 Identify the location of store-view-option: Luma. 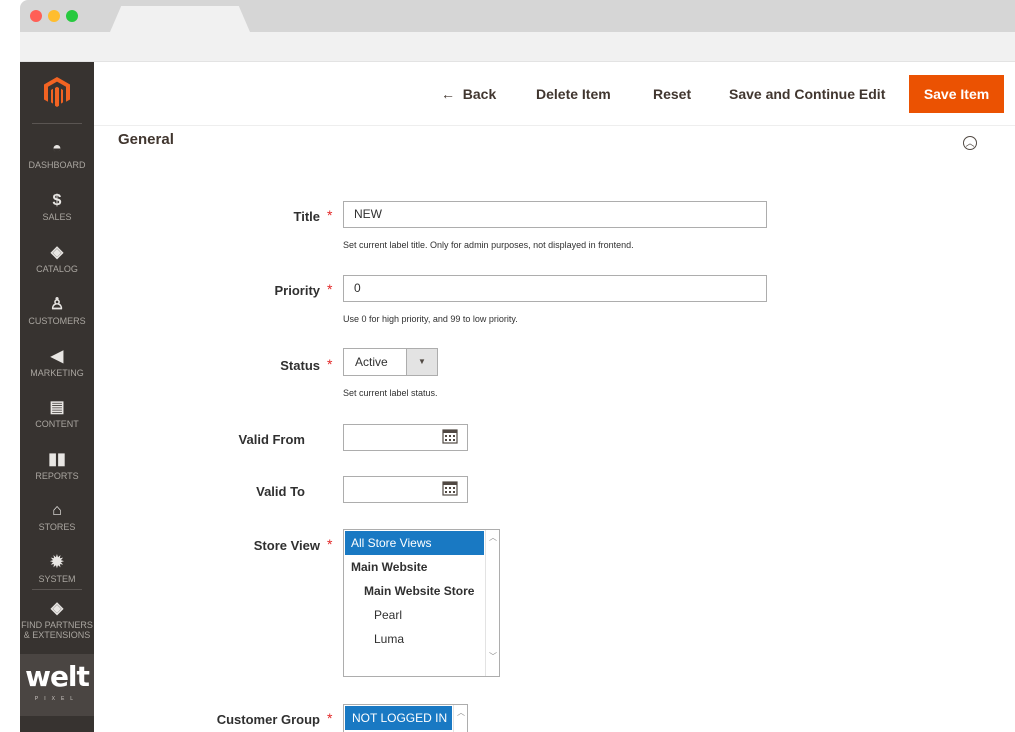
(421, 639).